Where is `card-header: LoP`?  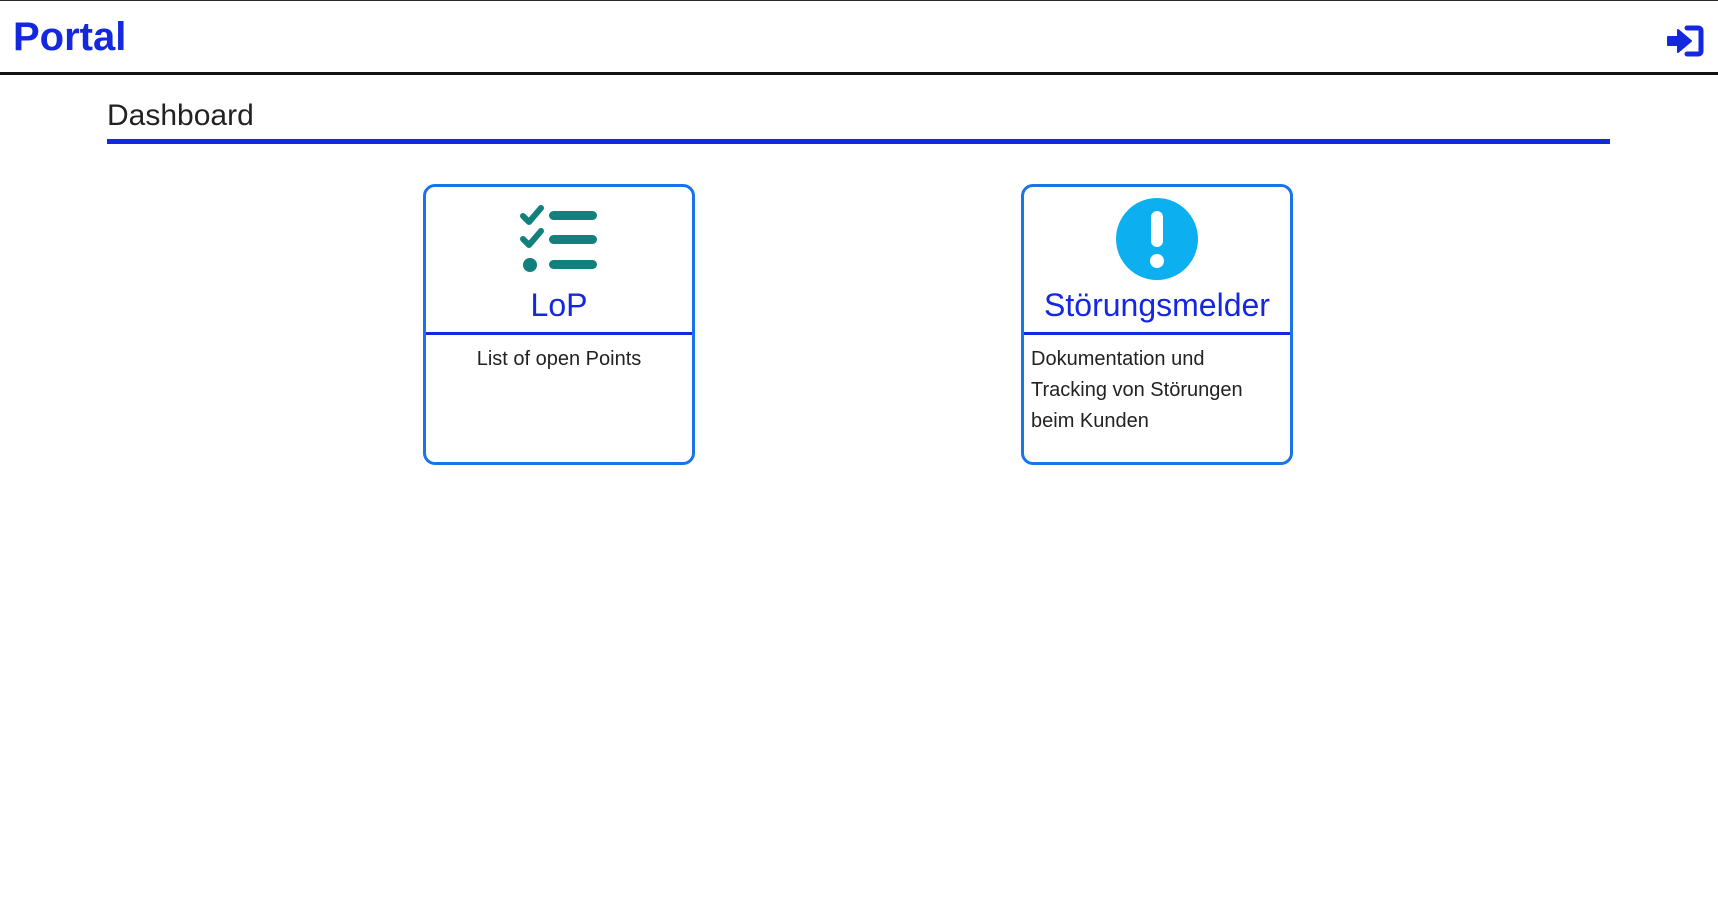 card-header: LoP is located at coordinates (559, 261).